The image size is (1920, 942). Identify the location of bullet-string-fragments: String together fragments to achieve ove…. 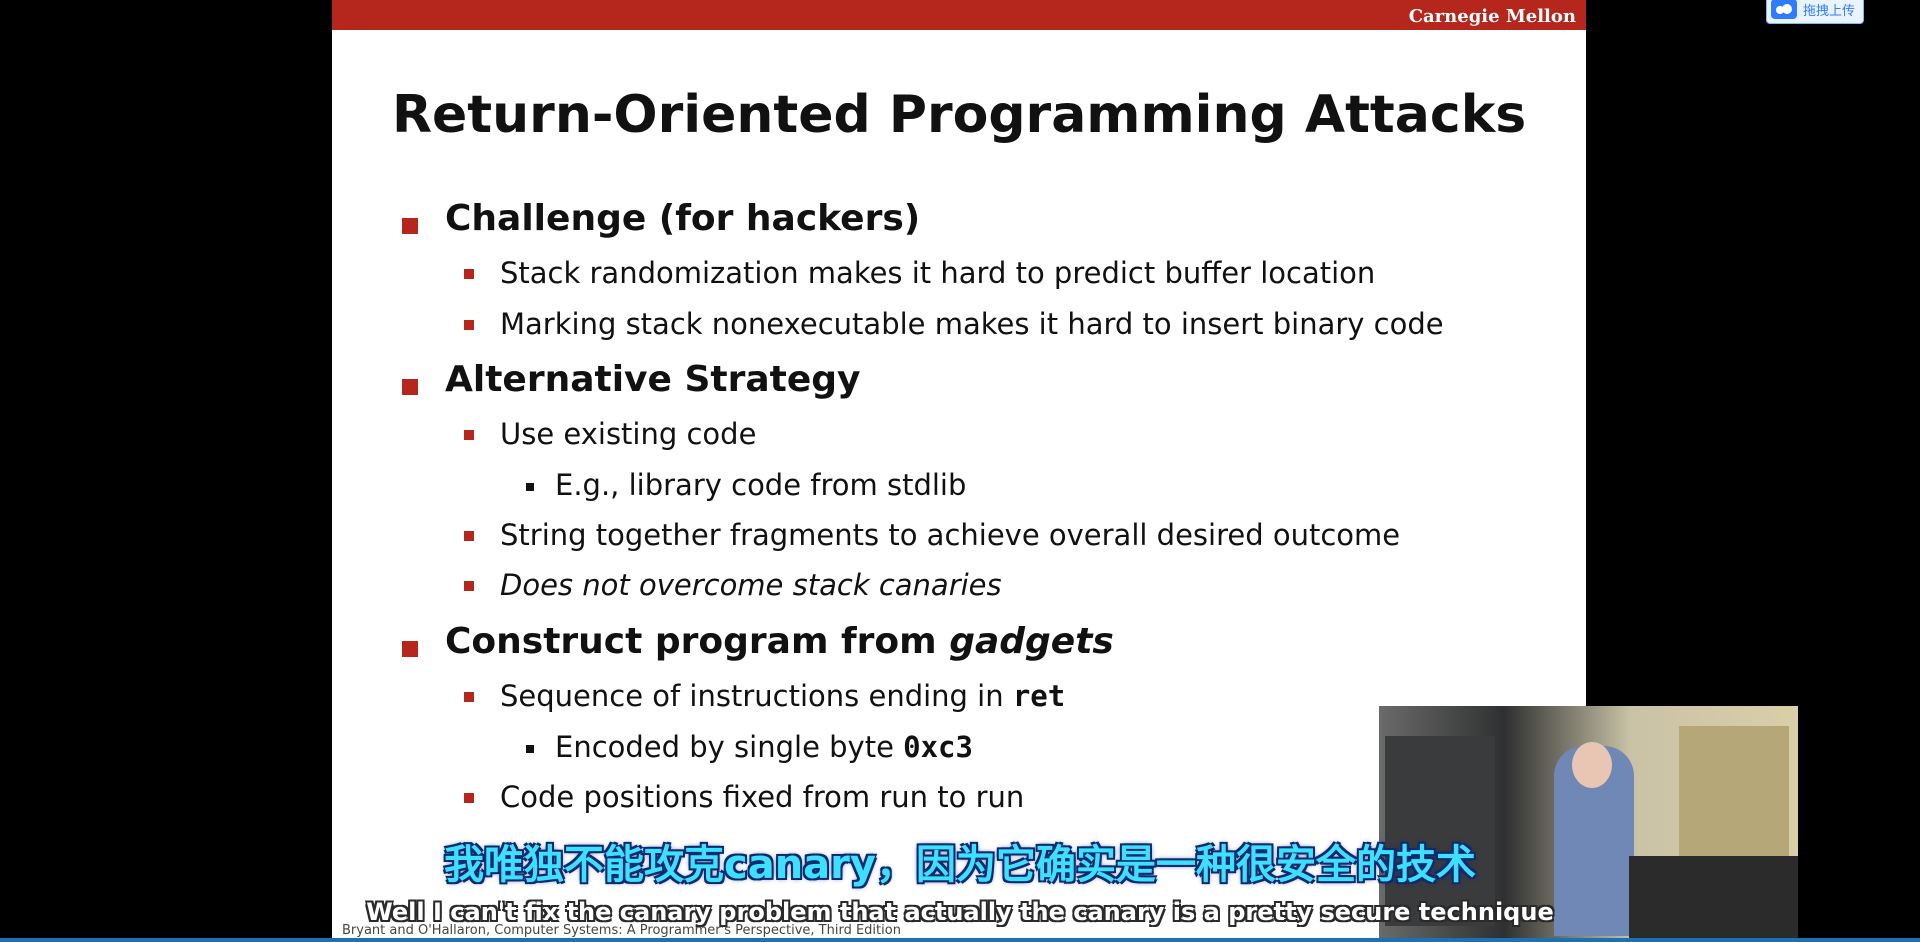
(950, 535).